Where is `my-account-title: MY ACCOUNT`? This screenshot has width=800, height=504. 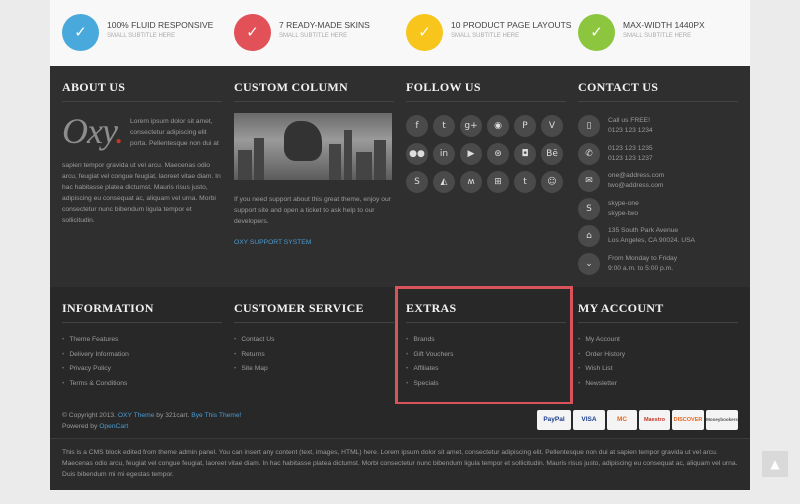
my-account-title: MY ACCOUNT is located at coordinates (621, 308).